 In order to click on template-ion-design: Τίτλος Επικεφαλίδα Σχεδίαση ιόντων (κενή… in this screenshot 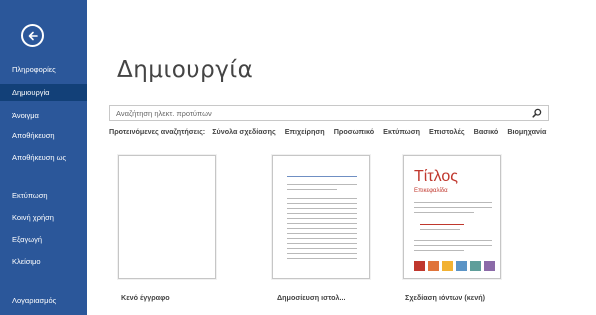, I will do `click(452, 228)`.